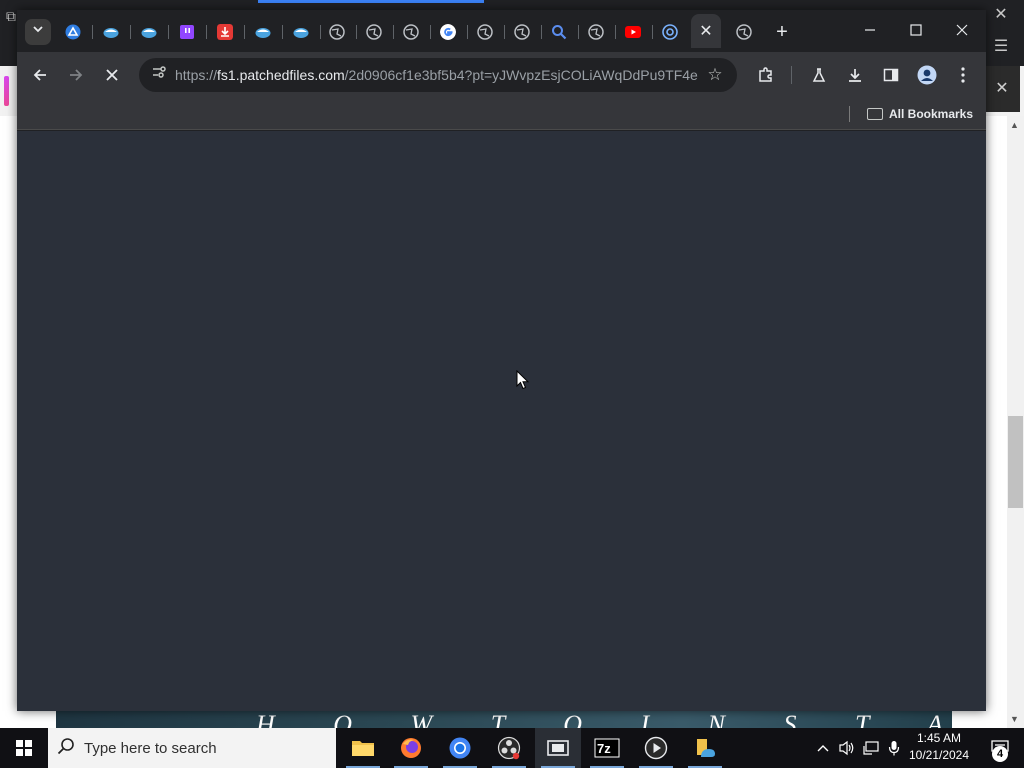  I want to click on new-tab-button: +, so click(782, 32).